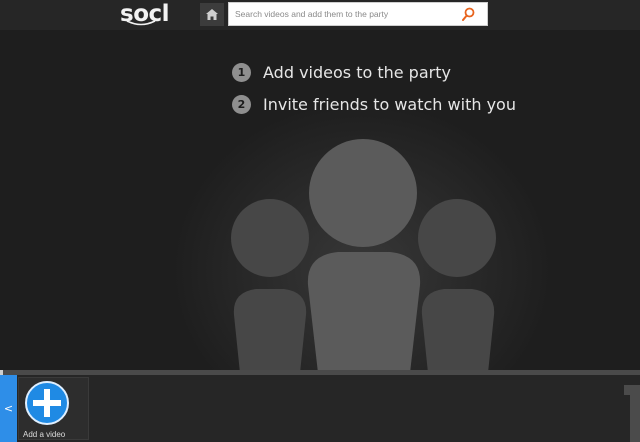  I want to click on home-icon, so click(212, 14).